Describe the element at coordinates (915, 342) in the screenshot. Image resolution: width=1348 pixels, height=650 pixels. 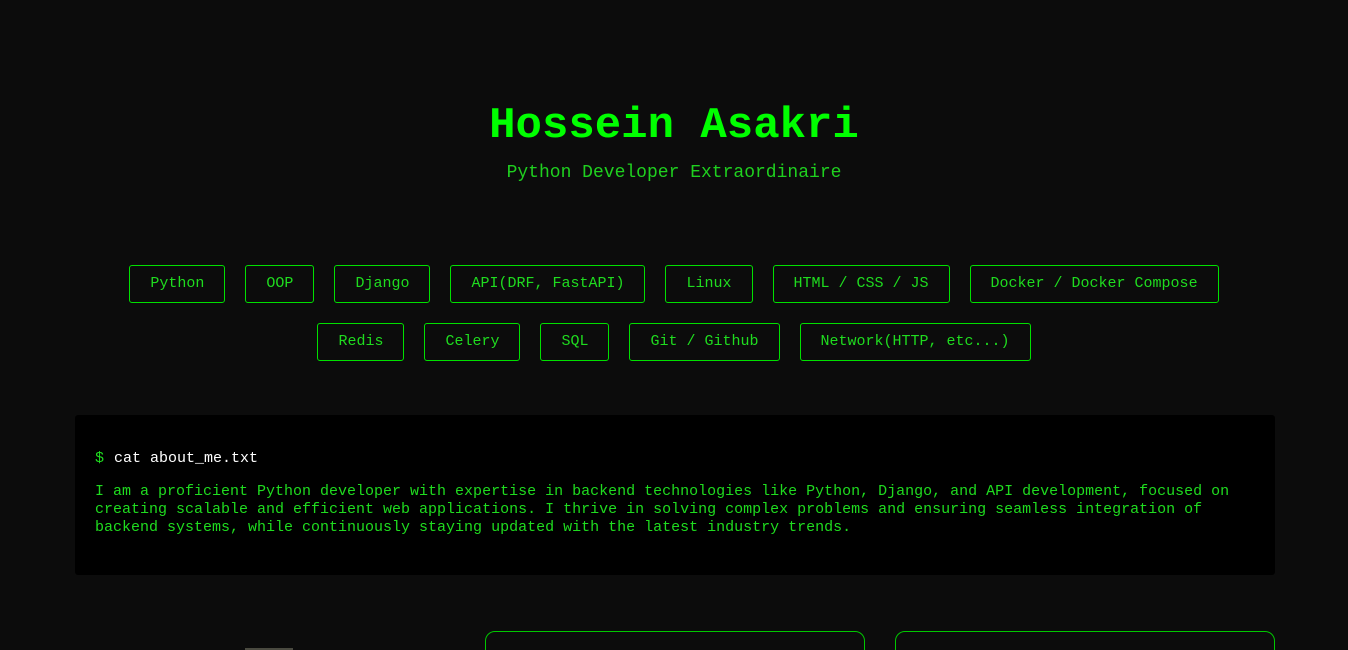
I see `skill-chip-network: Network(HTTP, etc...)` at that location.